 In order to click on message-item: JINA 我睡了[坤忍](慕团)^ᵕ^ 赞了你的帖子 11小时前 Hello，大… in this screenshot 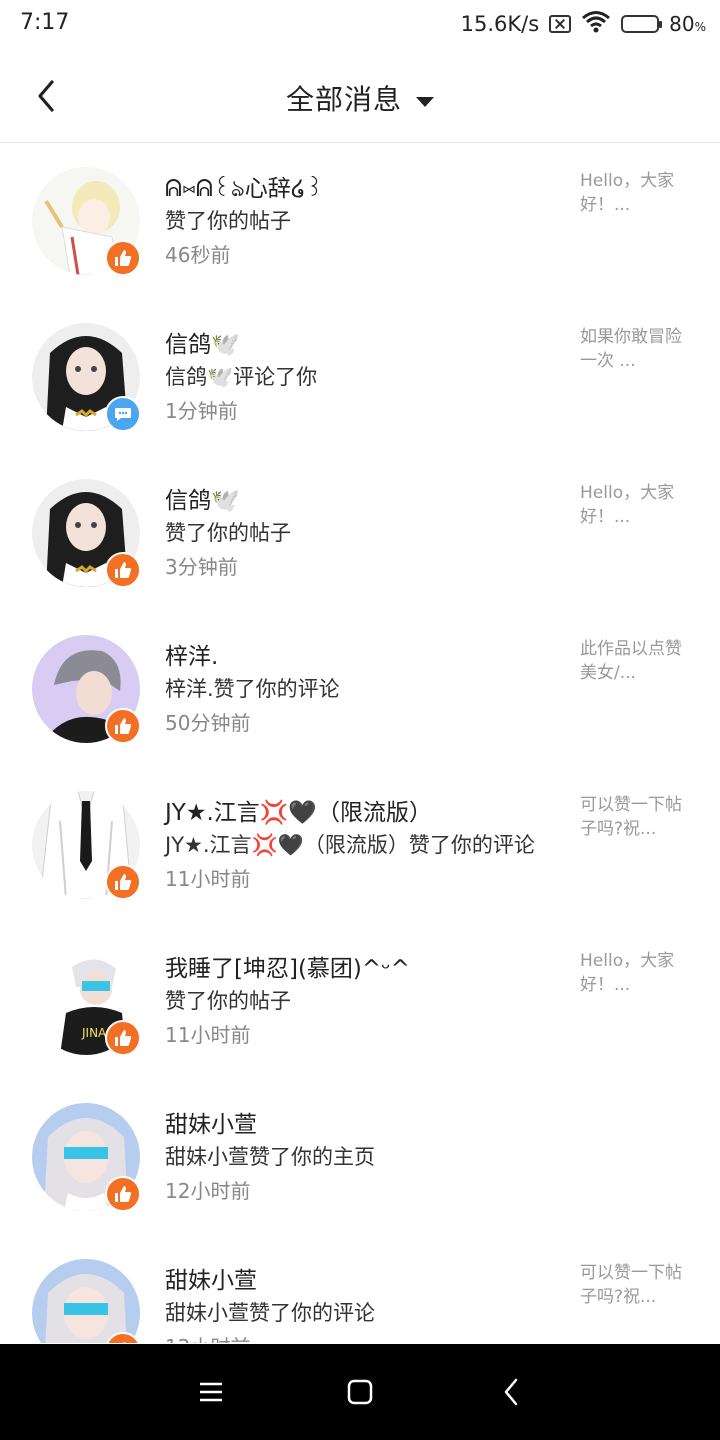, I will do `click(360, 1001)`.